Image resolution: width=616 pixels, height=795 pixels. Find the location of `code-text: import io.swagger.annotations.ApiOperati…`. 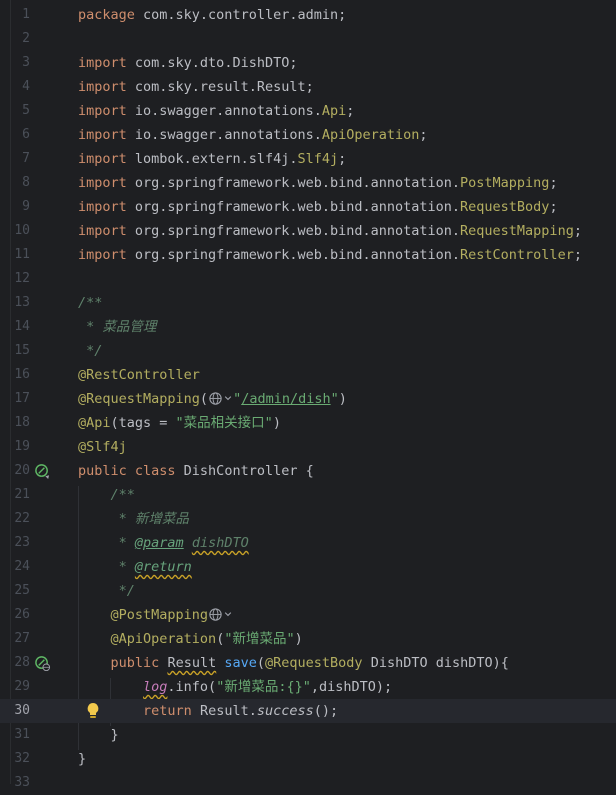

code-text: import io.swagger.annotations.ApiOperati… is located at coordinates (253, 135).